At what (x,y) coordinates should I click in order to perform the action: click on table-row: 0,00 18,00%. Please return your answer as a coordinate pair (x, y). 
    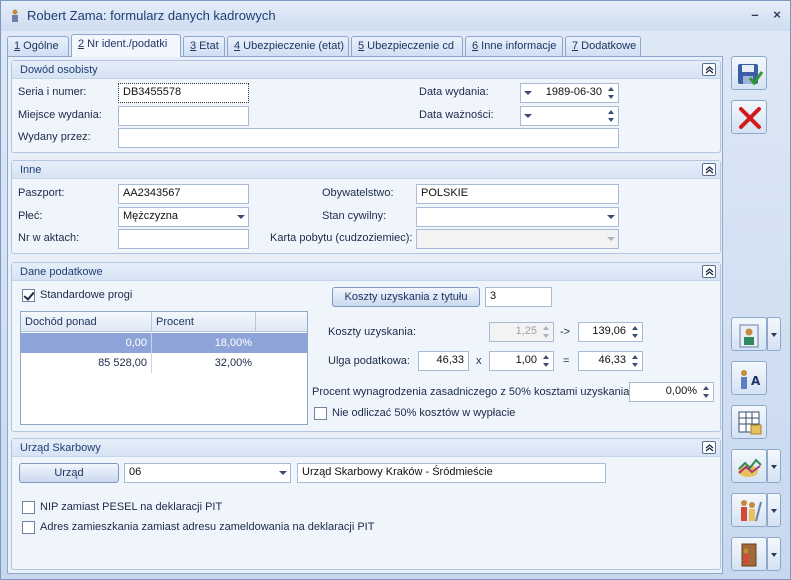
    Looking at the image, I should click on (164, 343).